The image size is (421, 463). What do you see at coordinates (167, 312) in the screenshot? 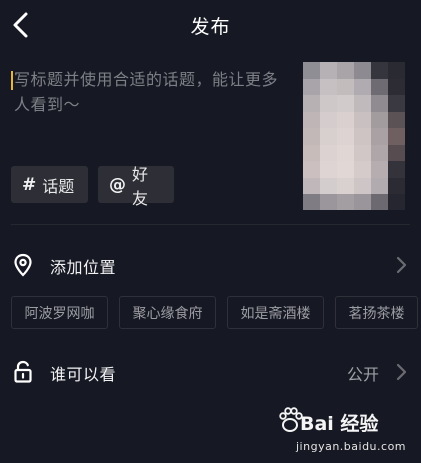
I see `location-chip: 聚心缘食府` at bounding box center [167, 312].